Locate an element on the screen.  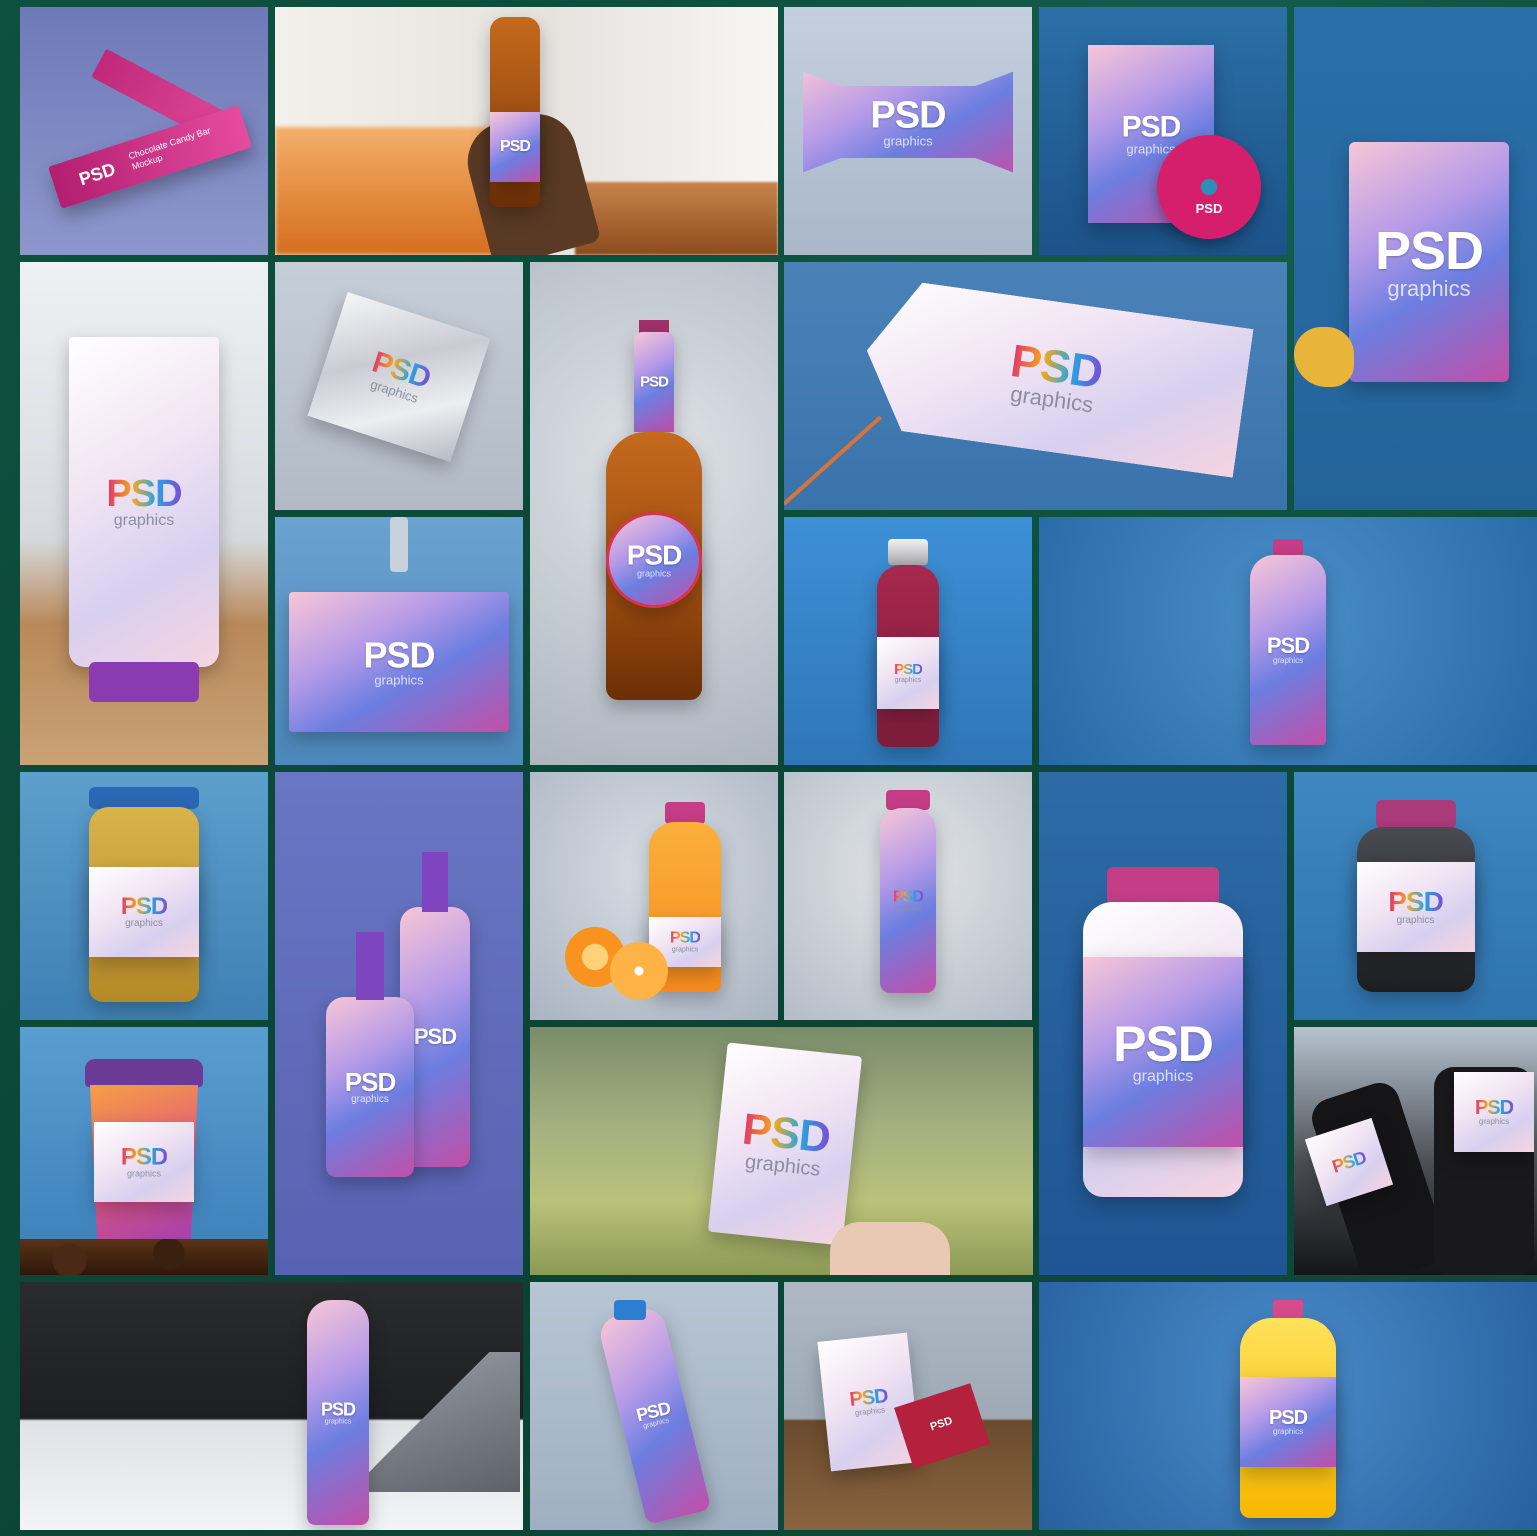
orange-juice-bottle-mockup-tile: PSD graphics is located at coordinates (654, 896).